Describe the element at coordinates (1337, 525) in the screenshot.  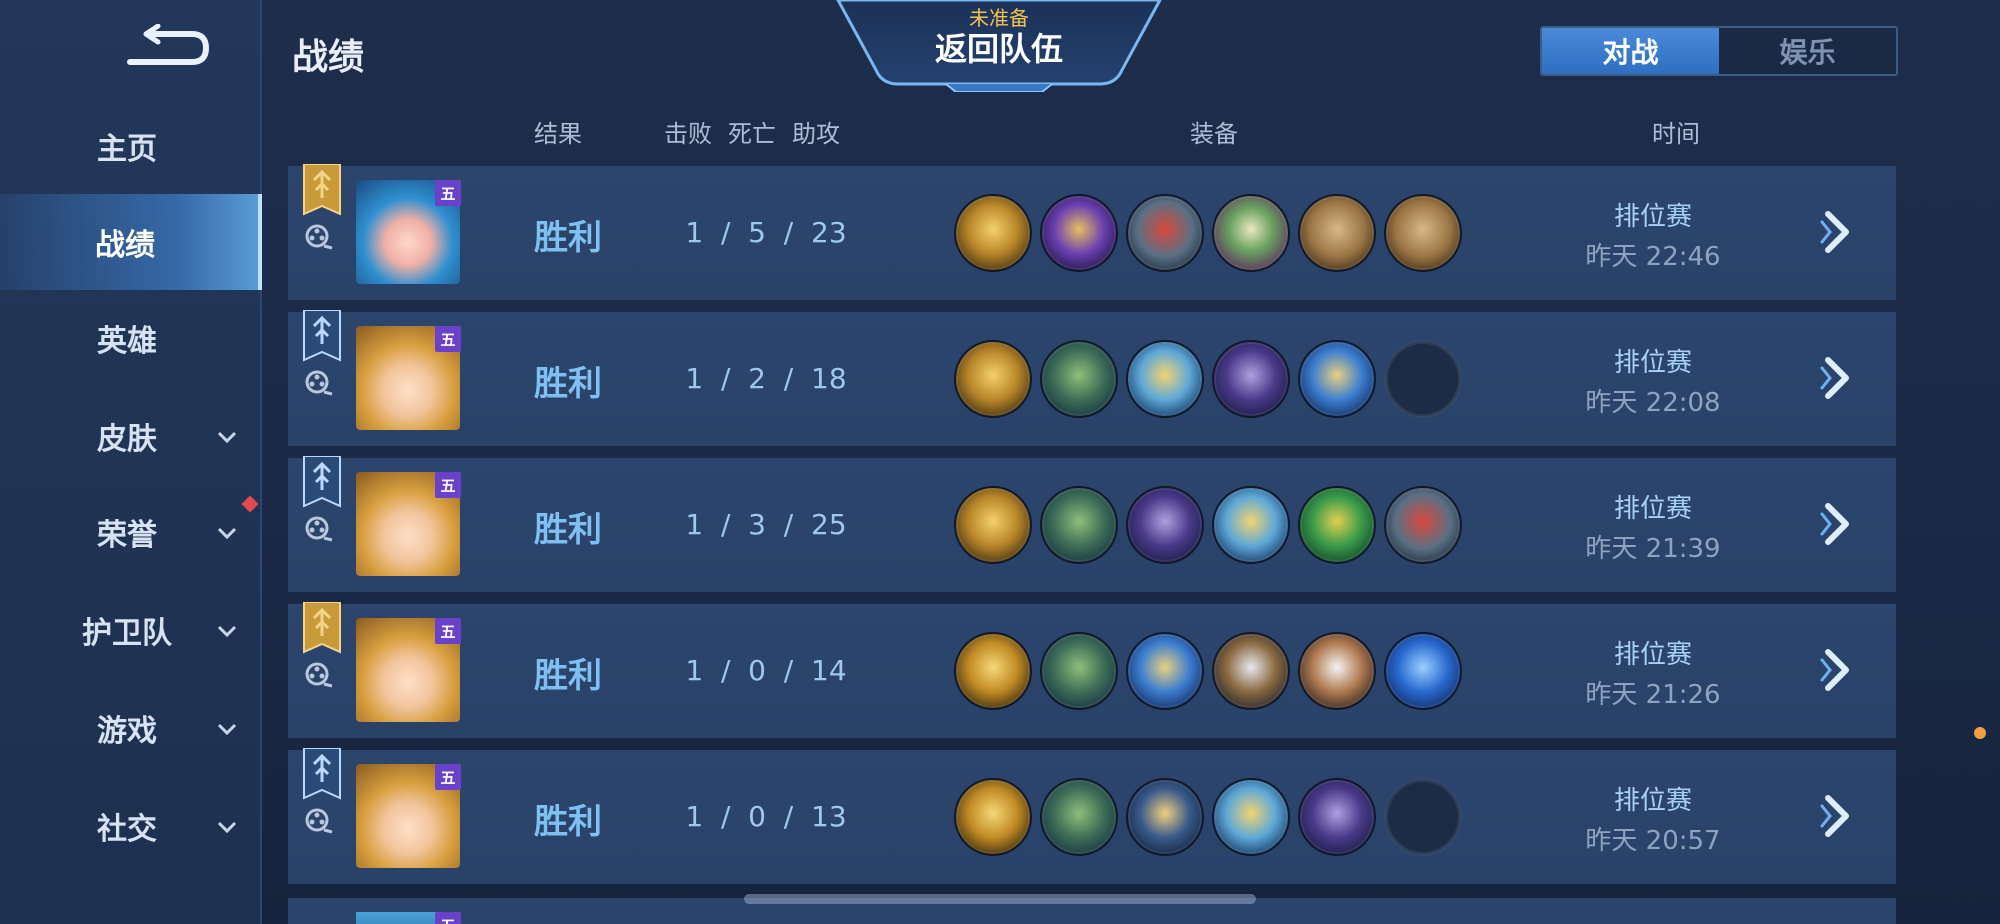
I see `green-amulet-icon` at that location.